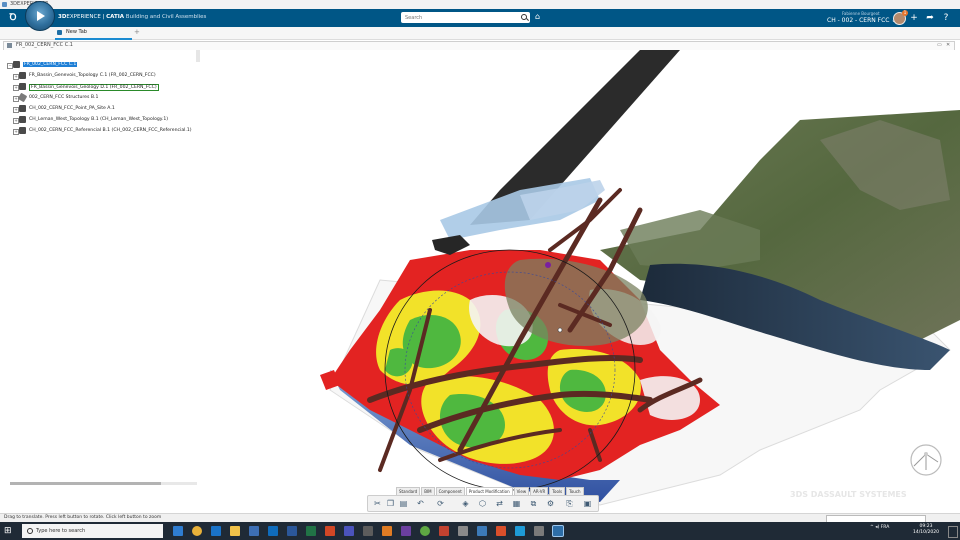  Describe the element at coordinates (848, 494) in the screenshot. I see `ds-watermark: 3DS DASSAULT SYSTEMES` at that location.